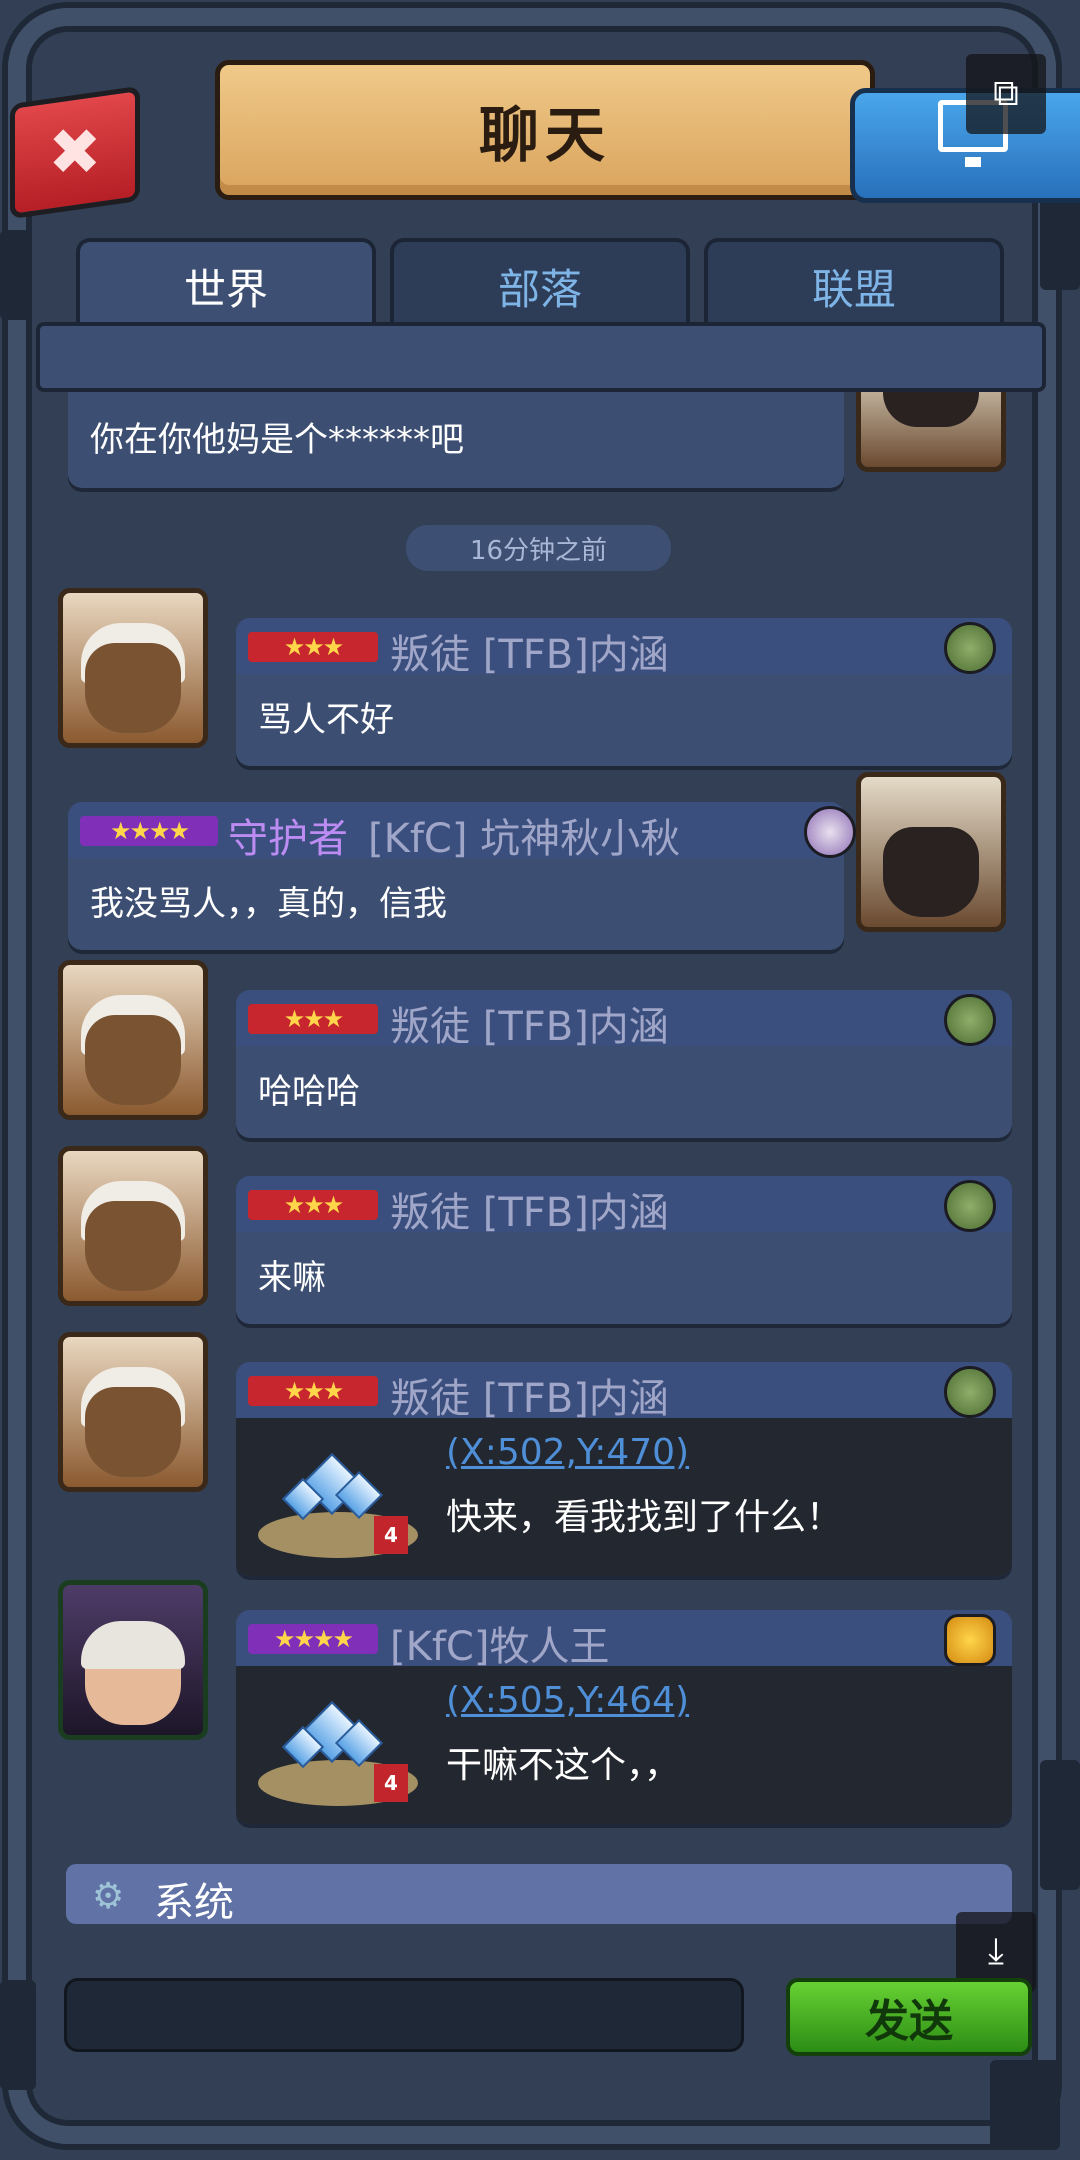  What do you see at coordinates (288, 839) in the screenshot?
I see `player-title: 守护者` at bounding box center [288, 839].